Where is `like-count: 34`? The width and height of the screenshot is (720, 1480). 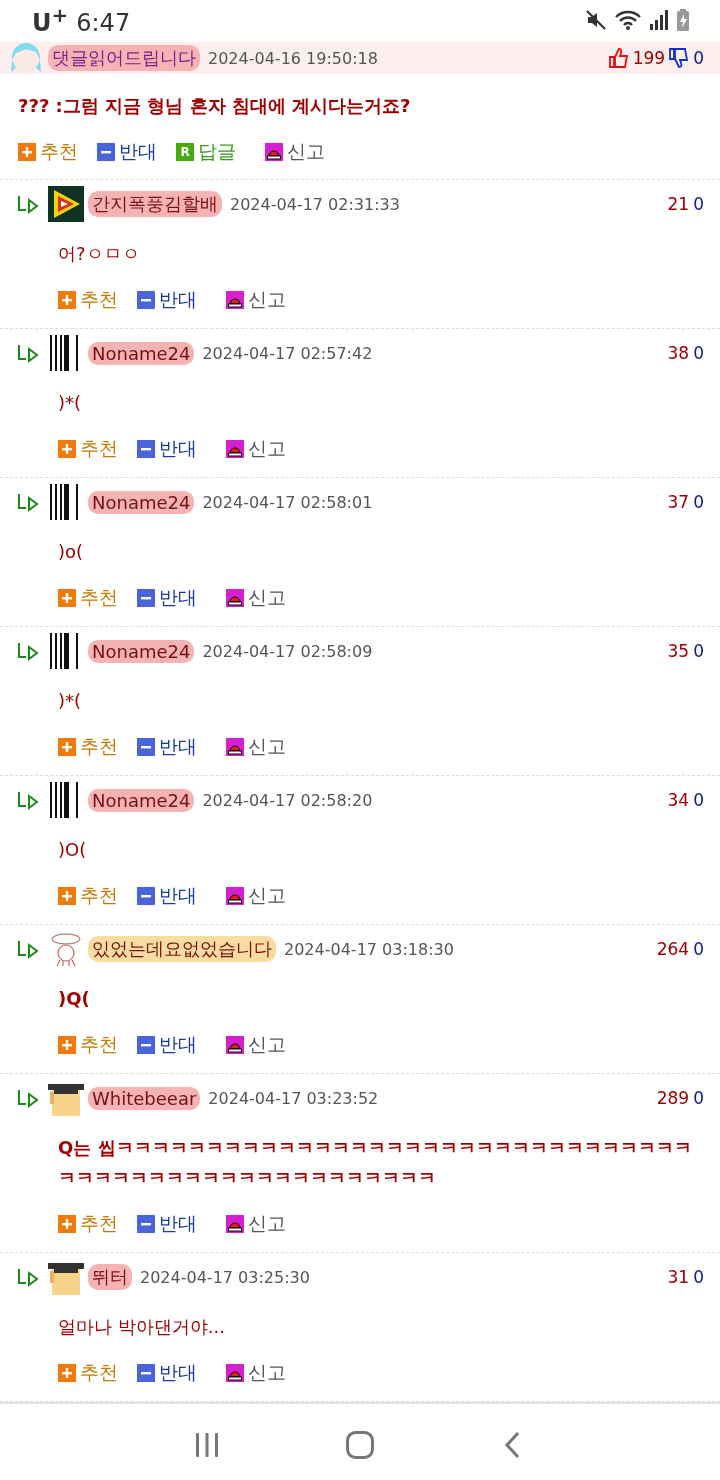 like-count: 34 is located at coordinates (678, 800).